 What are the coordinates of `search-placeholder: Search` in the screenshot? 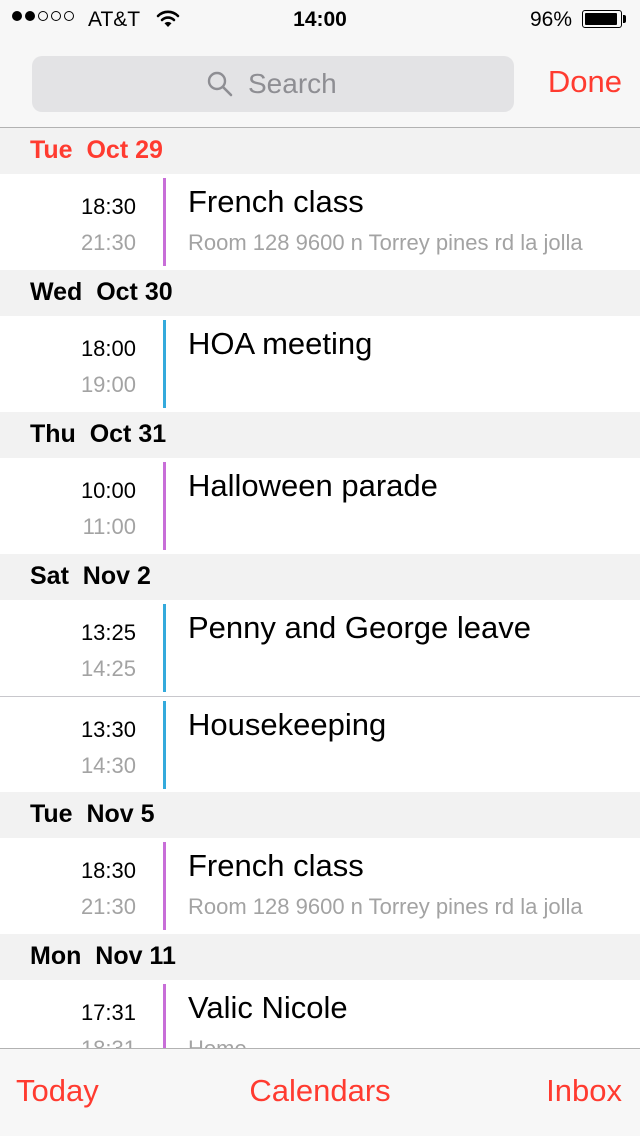 It's located at (292, 83).